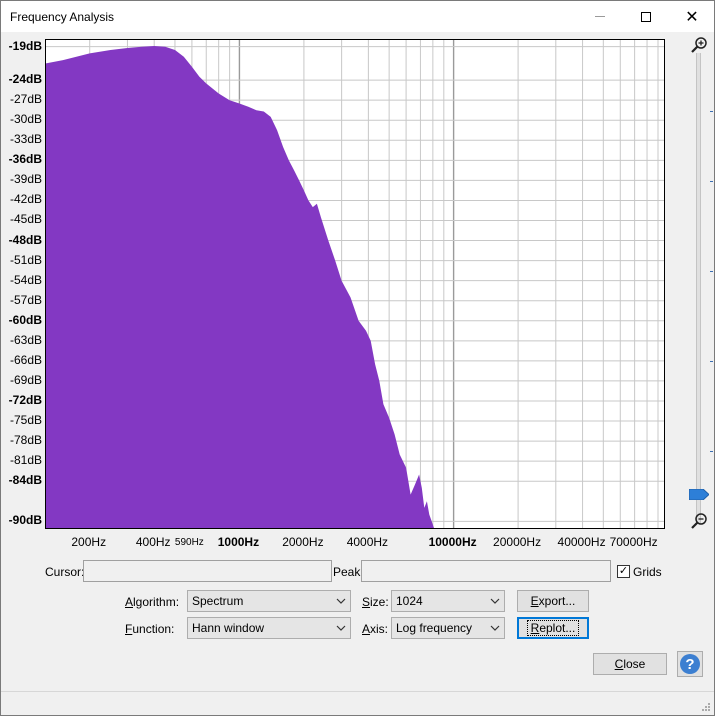  Describe the element at coordinates (692, 16) in the screenshot. I see `close-window-button: ✕` at that location.